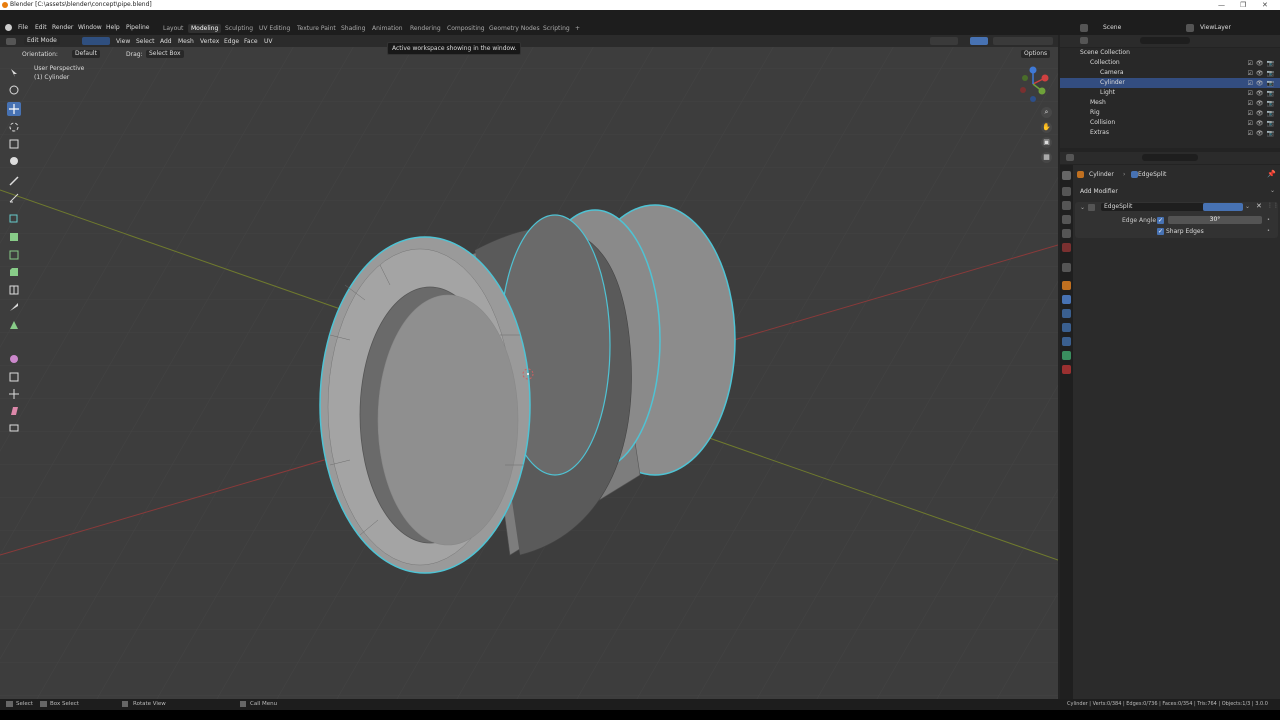 The width and height of the screenshot is (1280, 720). What do you see at coordinates (1170, 53) in the screenshot?
I see `outliner-row-scene-collection: Scene Collection` at bounding box center [1170, 53].